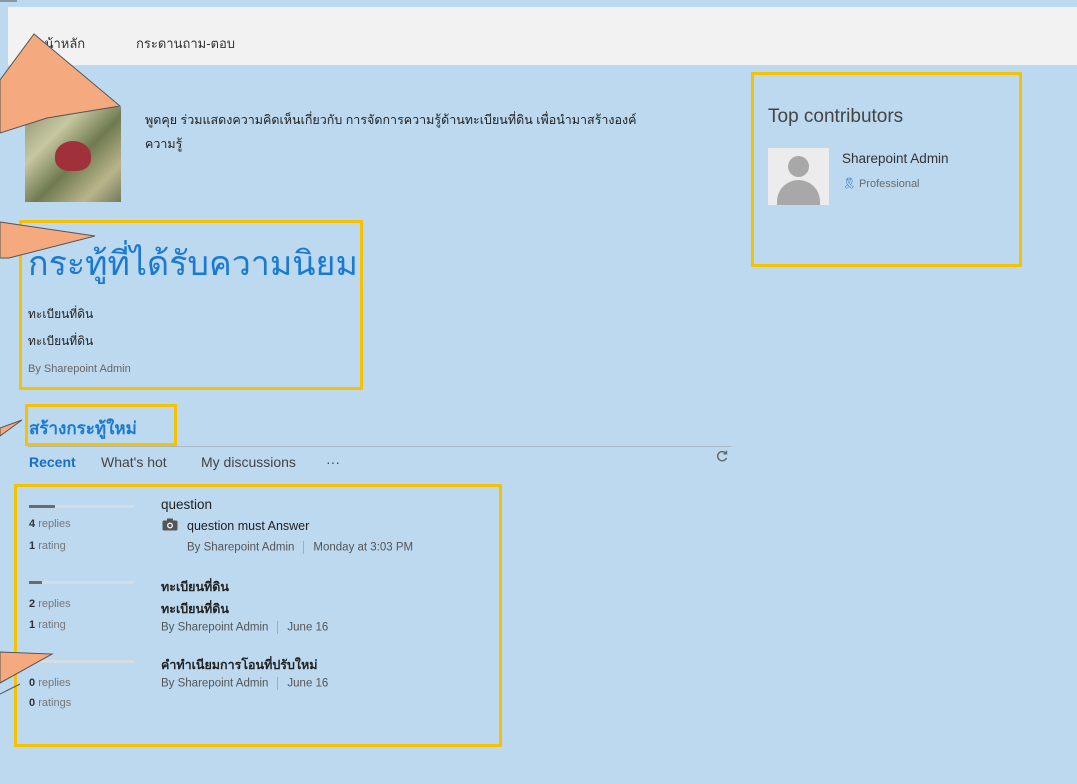 This screenshot has height=784, width=1077. What do you see at coordinates (52, 462) in the screenshot?
I see `tab-recent: Recent` at bounding box center [52, 462].